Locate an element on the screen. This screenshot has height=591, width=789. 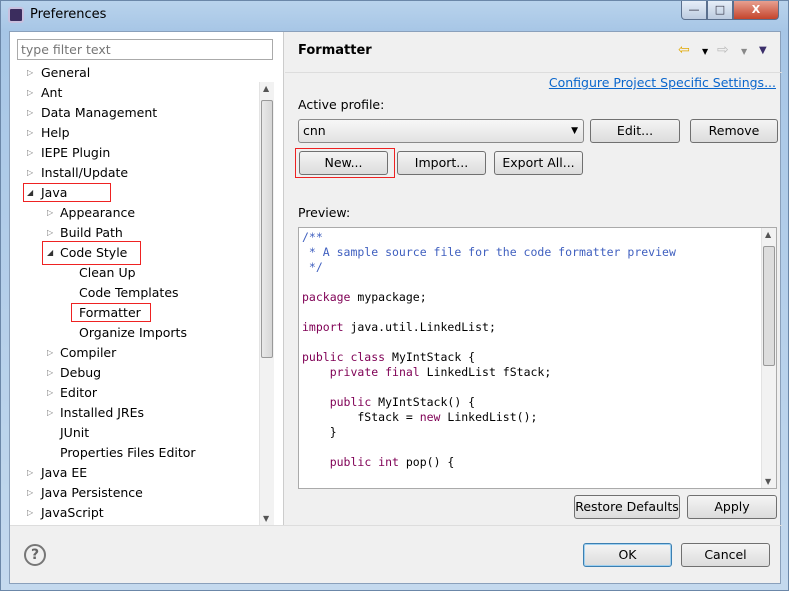
tree-item: ▷ Build Path is located at coordinates (134, 233).